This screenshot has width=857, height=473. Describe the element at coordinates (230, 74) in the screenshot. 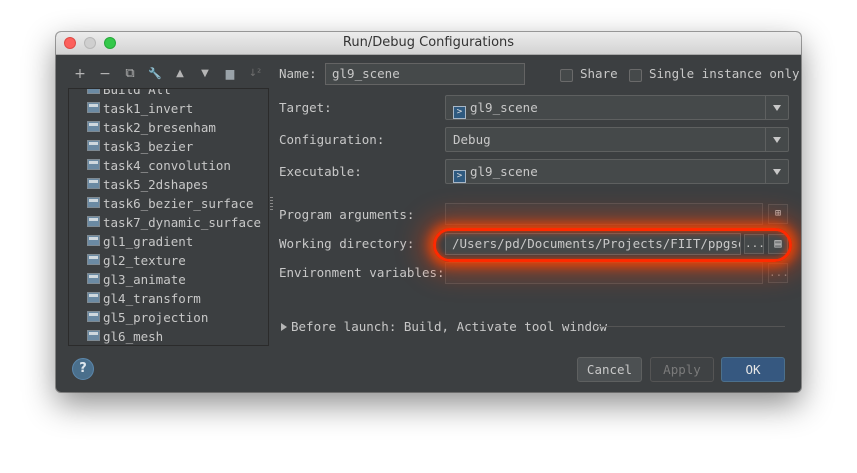

I see `folder-icon: ▆` at that location.